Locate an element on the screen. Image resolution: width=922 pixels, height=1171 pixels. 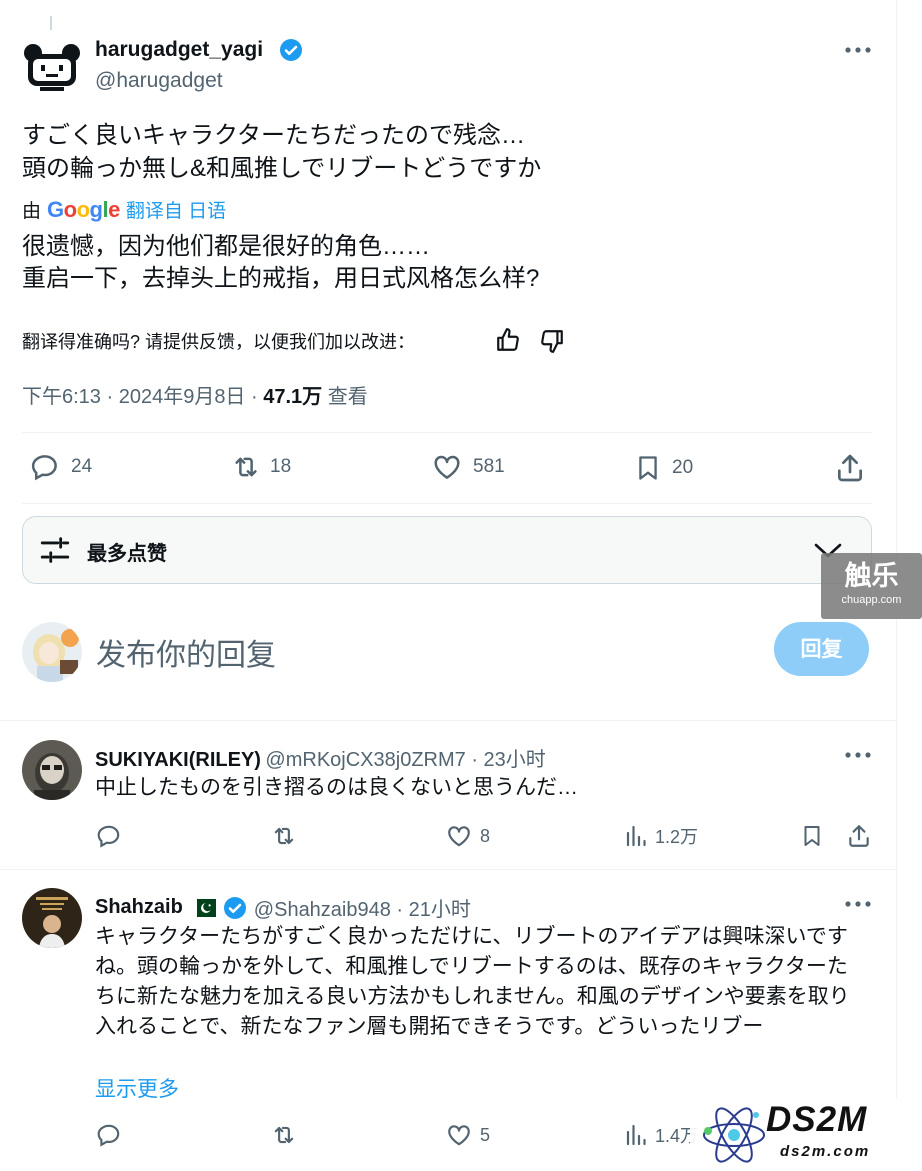
post-text-line-2: 頭の輪っか無し&和風推しでリブートどうですか is located at coordinates (282, 168).